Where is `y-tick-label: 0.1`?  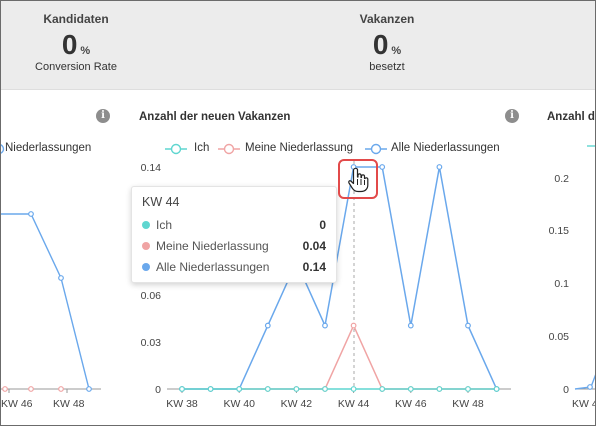
y-tick-label: 0.1 is located at coordinates (561, 284).